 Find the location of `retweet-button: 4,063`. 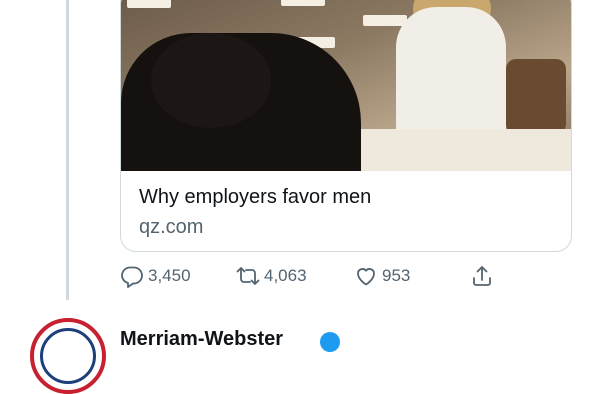

retweet-button: 4,063 is located at coordinates (271, 276).